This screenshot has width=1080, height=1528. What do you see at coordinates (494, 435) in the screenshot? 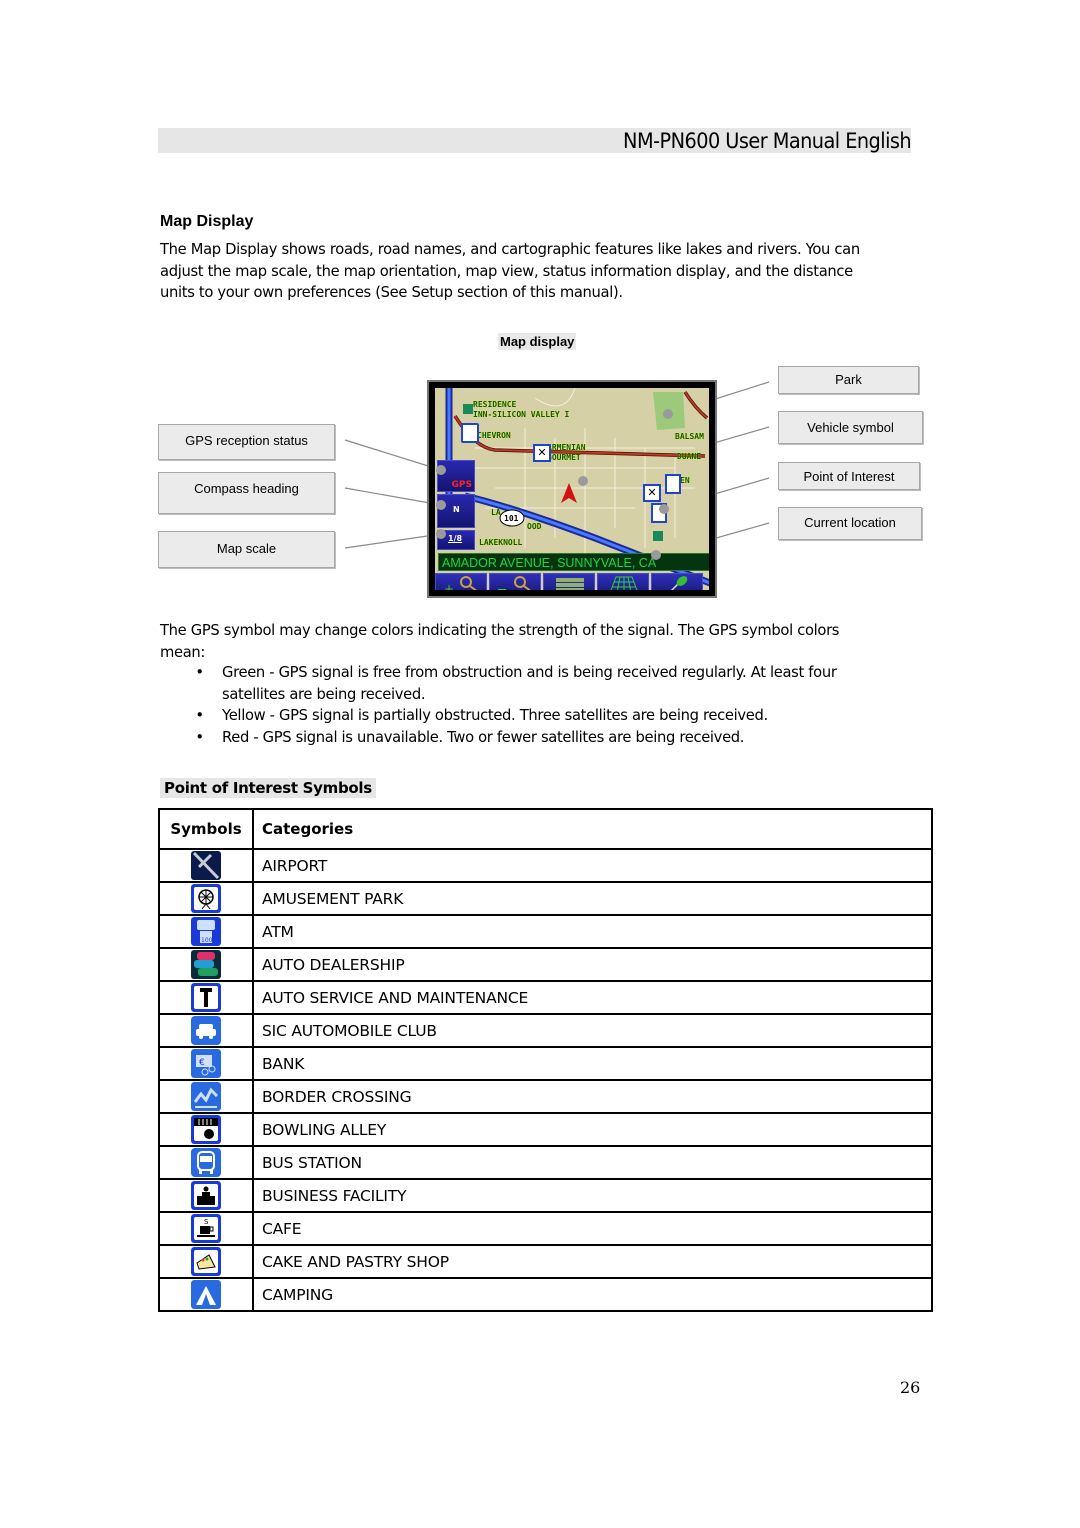
I see `map-label: CHEVRON` at bounding box center [494, 435].